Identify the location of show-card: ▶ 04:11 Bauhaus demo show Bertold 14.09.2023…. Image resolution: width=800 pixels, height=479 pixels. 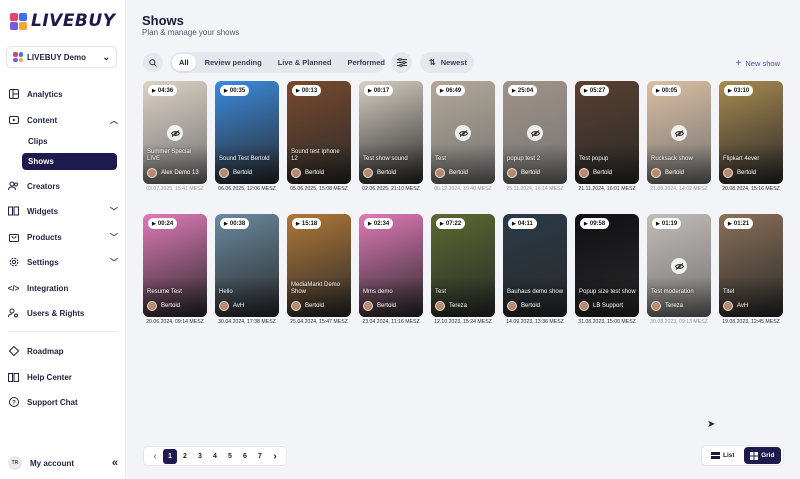
(535, 273).